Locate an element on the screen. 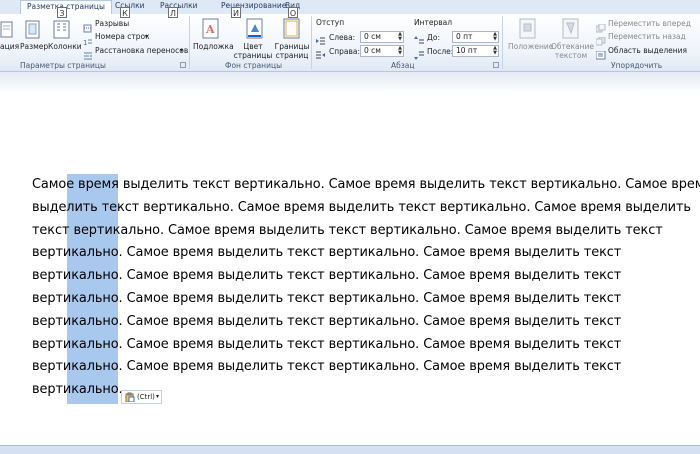  columns-icon is located at coordinates (62, 32).